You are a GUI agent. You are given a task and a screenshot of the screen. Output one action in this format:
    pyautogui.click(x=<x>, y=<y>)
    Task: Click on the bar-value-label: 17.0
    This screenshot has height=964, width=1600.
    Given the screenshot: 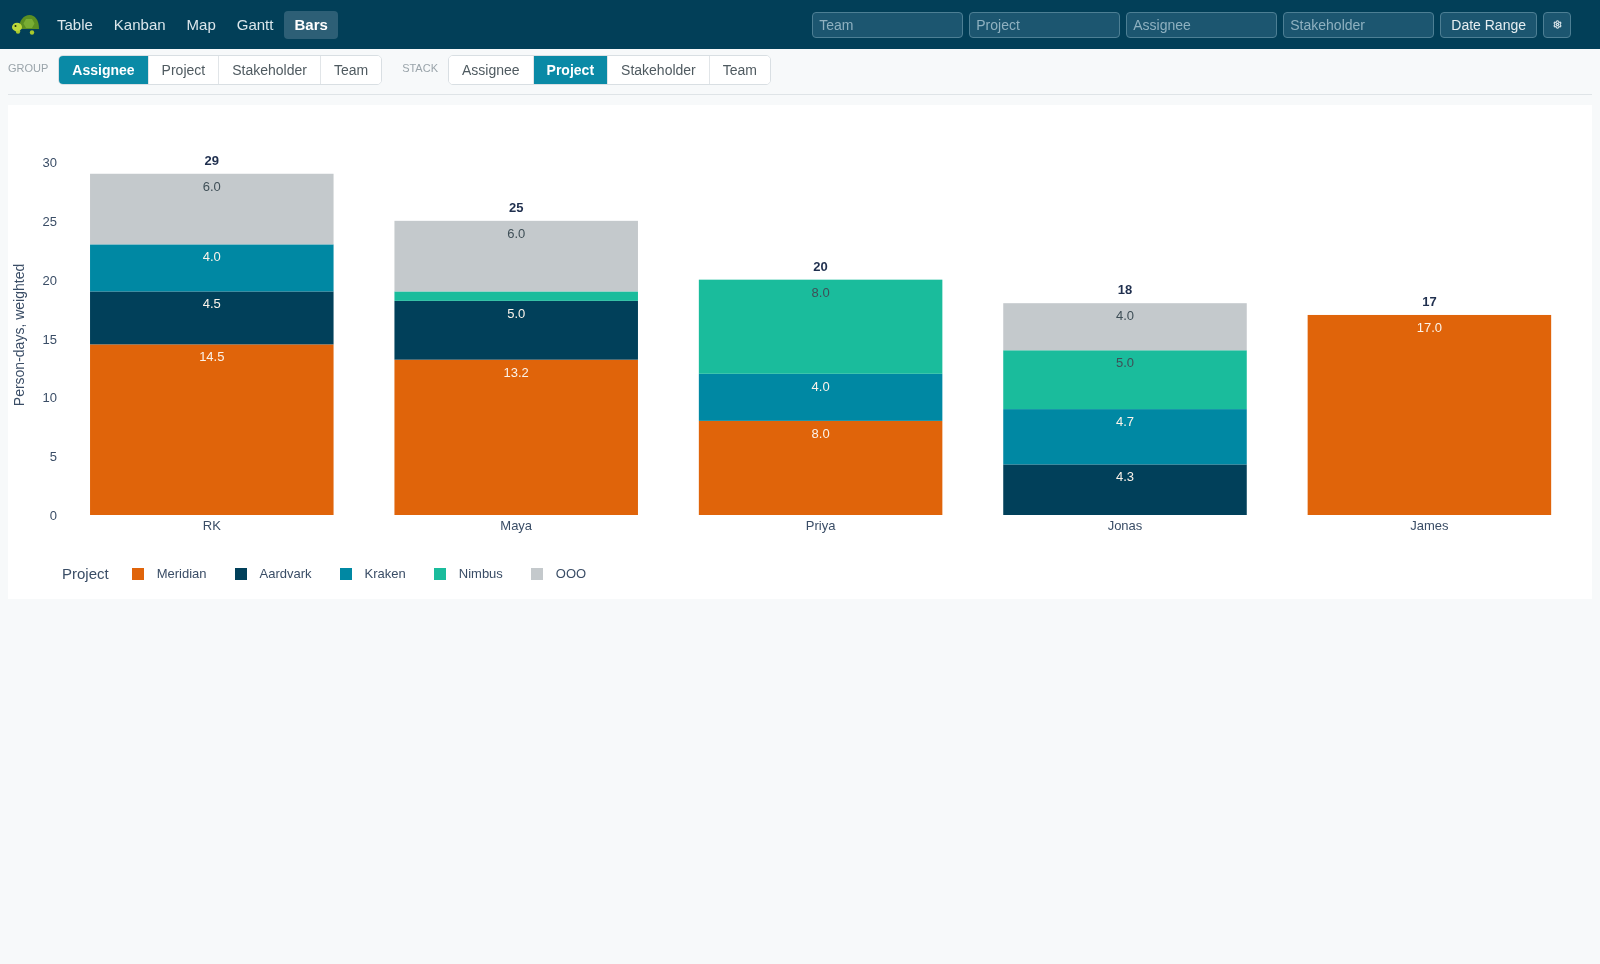 What is the action you would take?
    pyautogui.click(x=1429, y=327)
    